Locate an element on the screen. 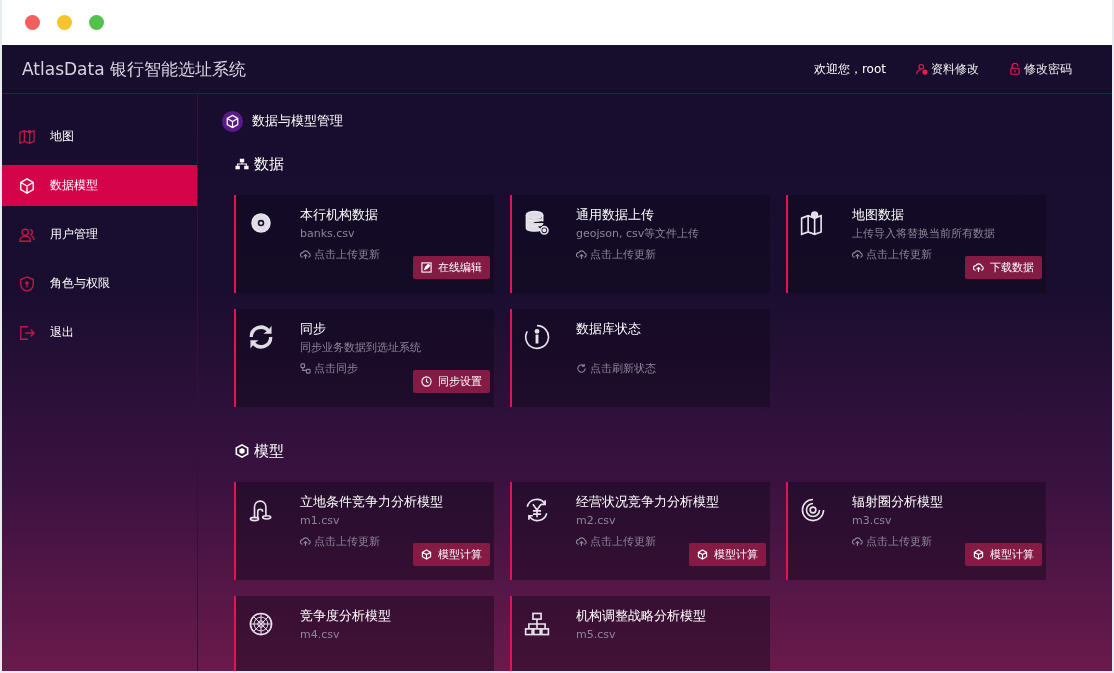 Image resolution: width=1114 pixels, height=673 pixels. section-title: 模型 is located at coordinates (269, 451).